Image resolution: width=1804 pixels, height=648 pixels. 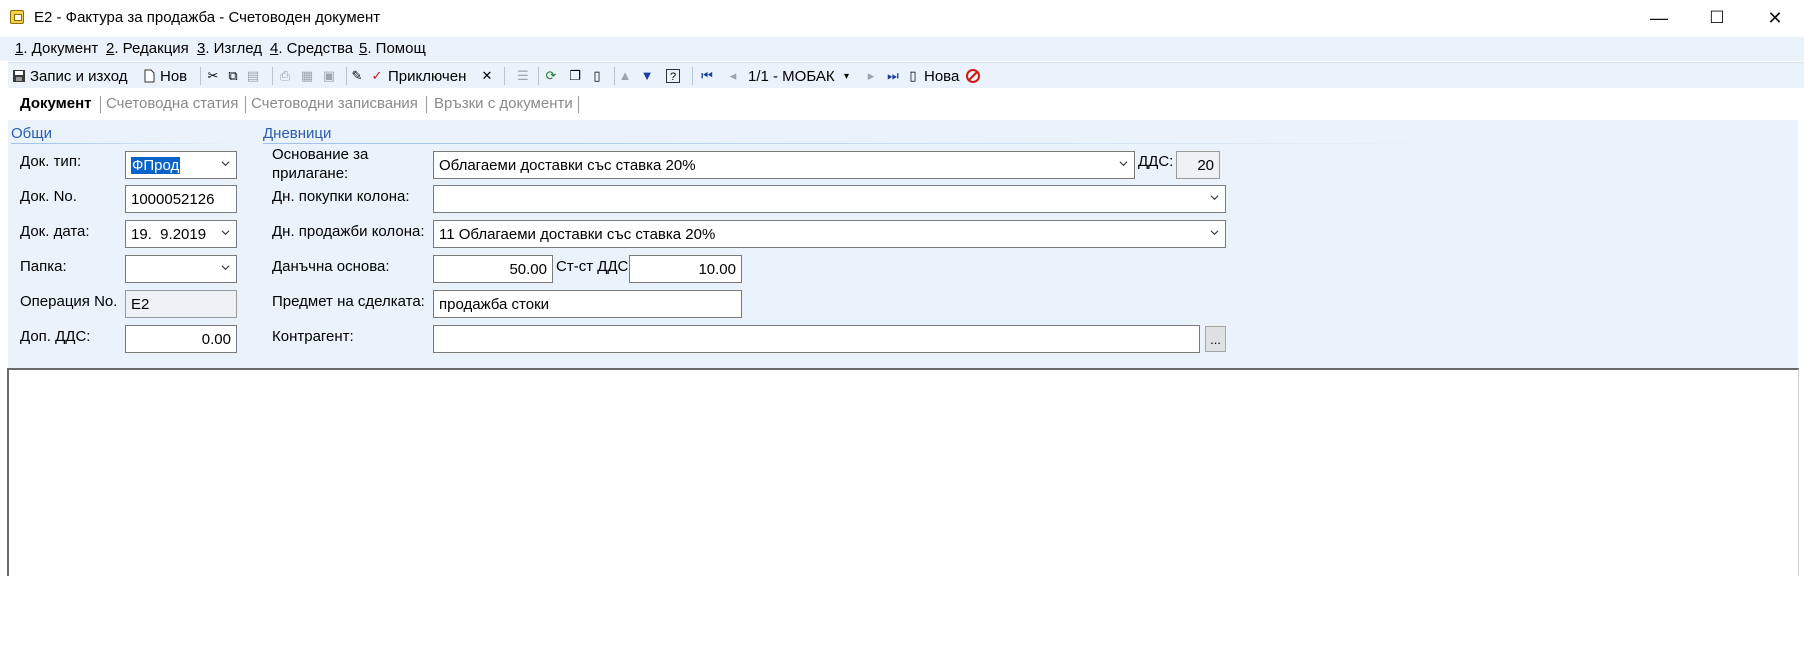 I want to click on record-dropdown-icon: ▾, so click(x=846, y=76).